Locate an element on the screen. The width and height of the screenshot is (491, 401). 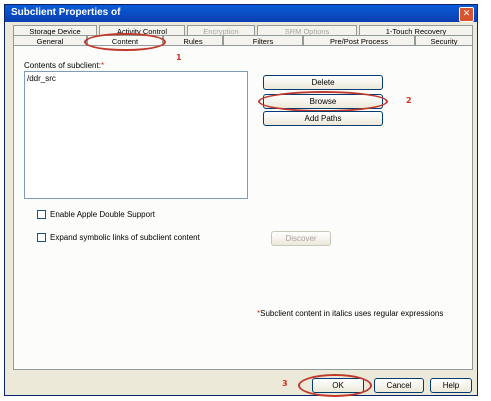
close-icon: ✕ is located at coordinates (466, 14).